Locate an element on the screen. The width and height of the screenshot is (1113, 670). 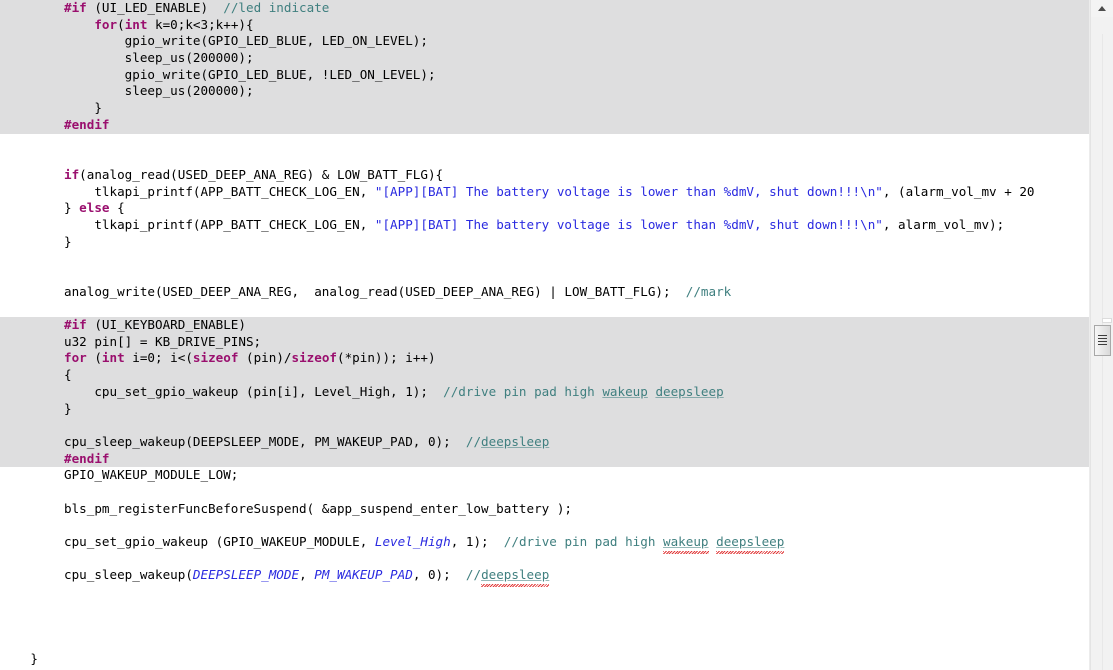
vertical-scrollbar is located at coordinates (1101, 335).